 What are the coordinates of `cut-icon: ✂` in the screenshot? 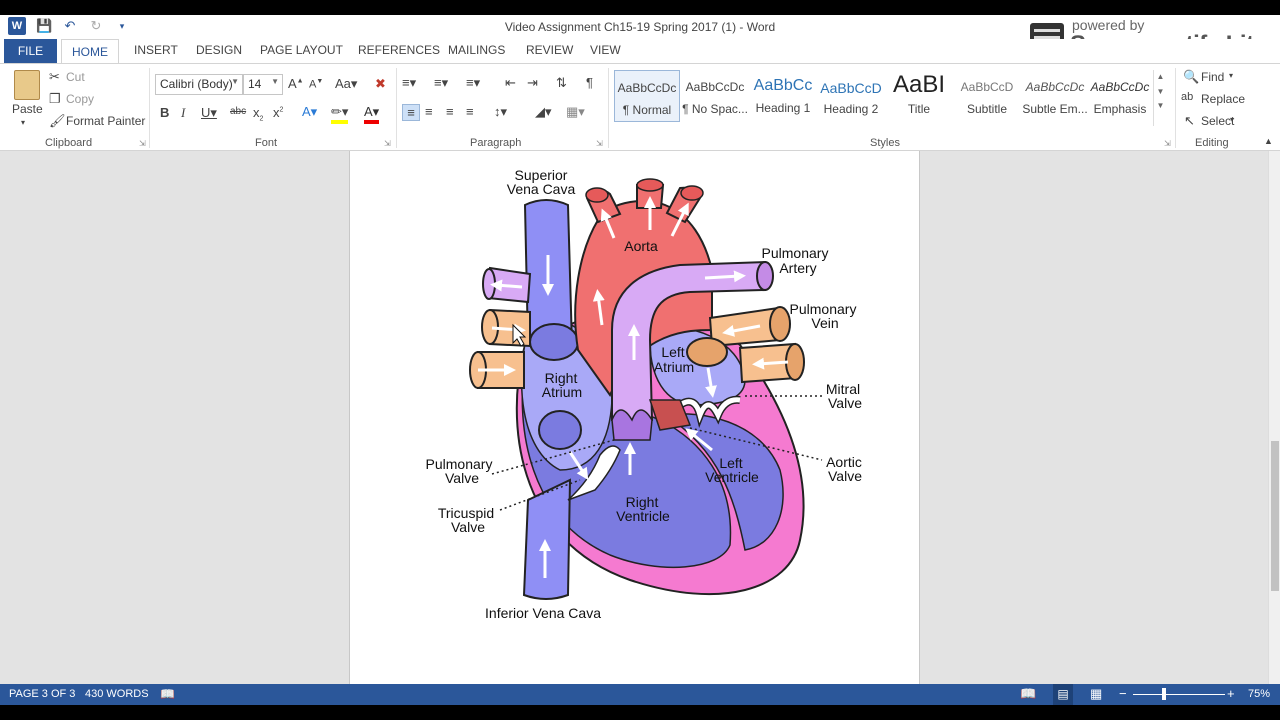 It's located at (54, 77).